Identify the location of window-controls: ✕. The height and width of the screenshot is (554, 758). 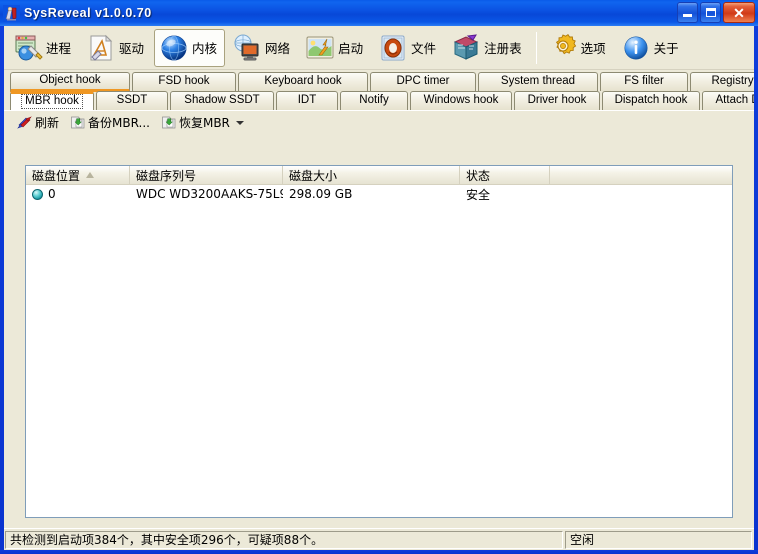
(716, 12).